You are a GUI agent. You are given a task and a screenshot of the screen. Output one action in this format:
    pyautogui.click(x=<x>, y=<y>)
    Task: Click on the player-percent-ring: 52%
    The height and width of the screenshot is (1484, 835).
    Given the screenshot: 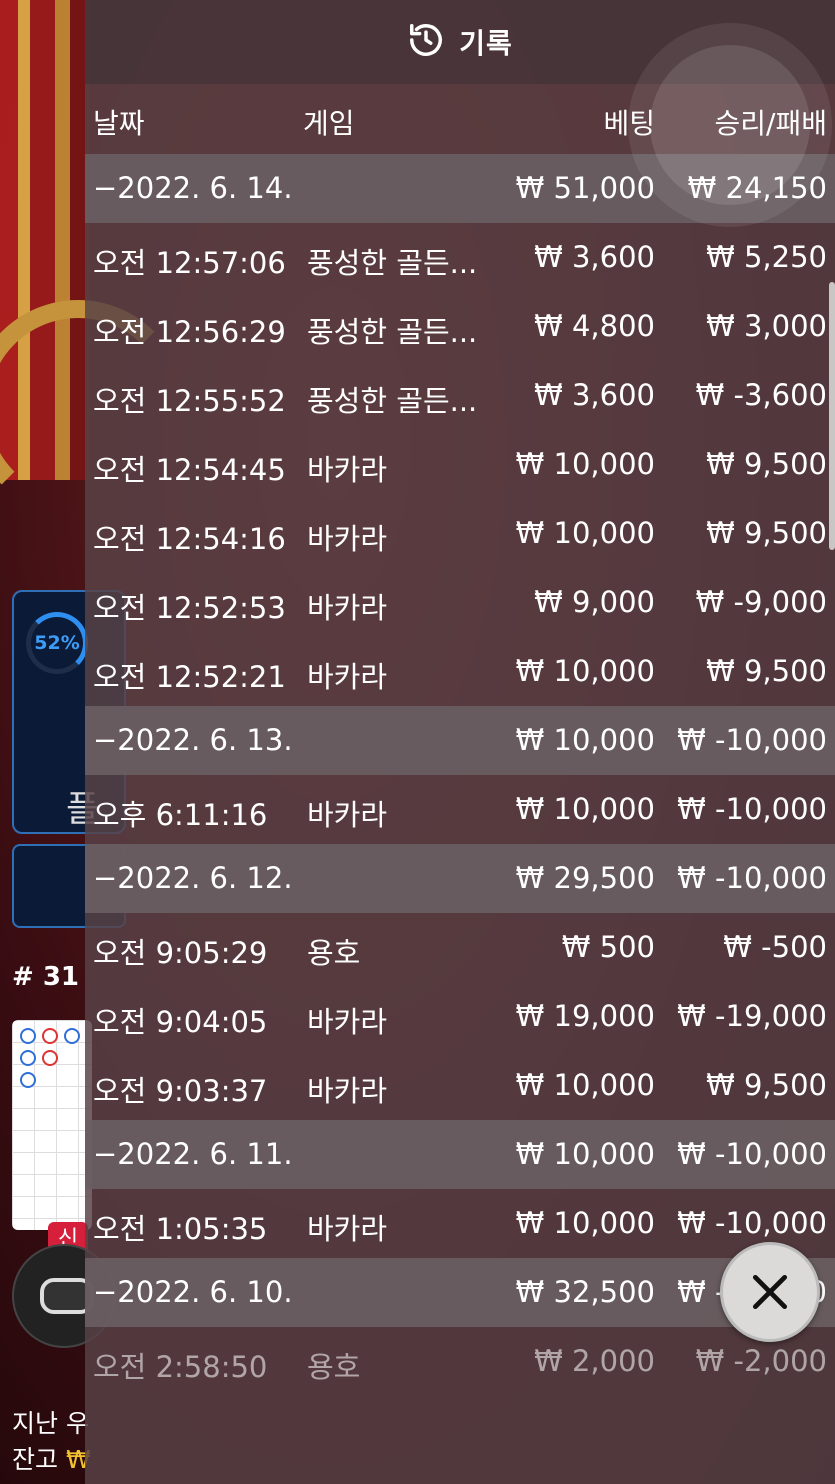 What is the action you would take?
    pyautogui.click(x=57, y=643)
    